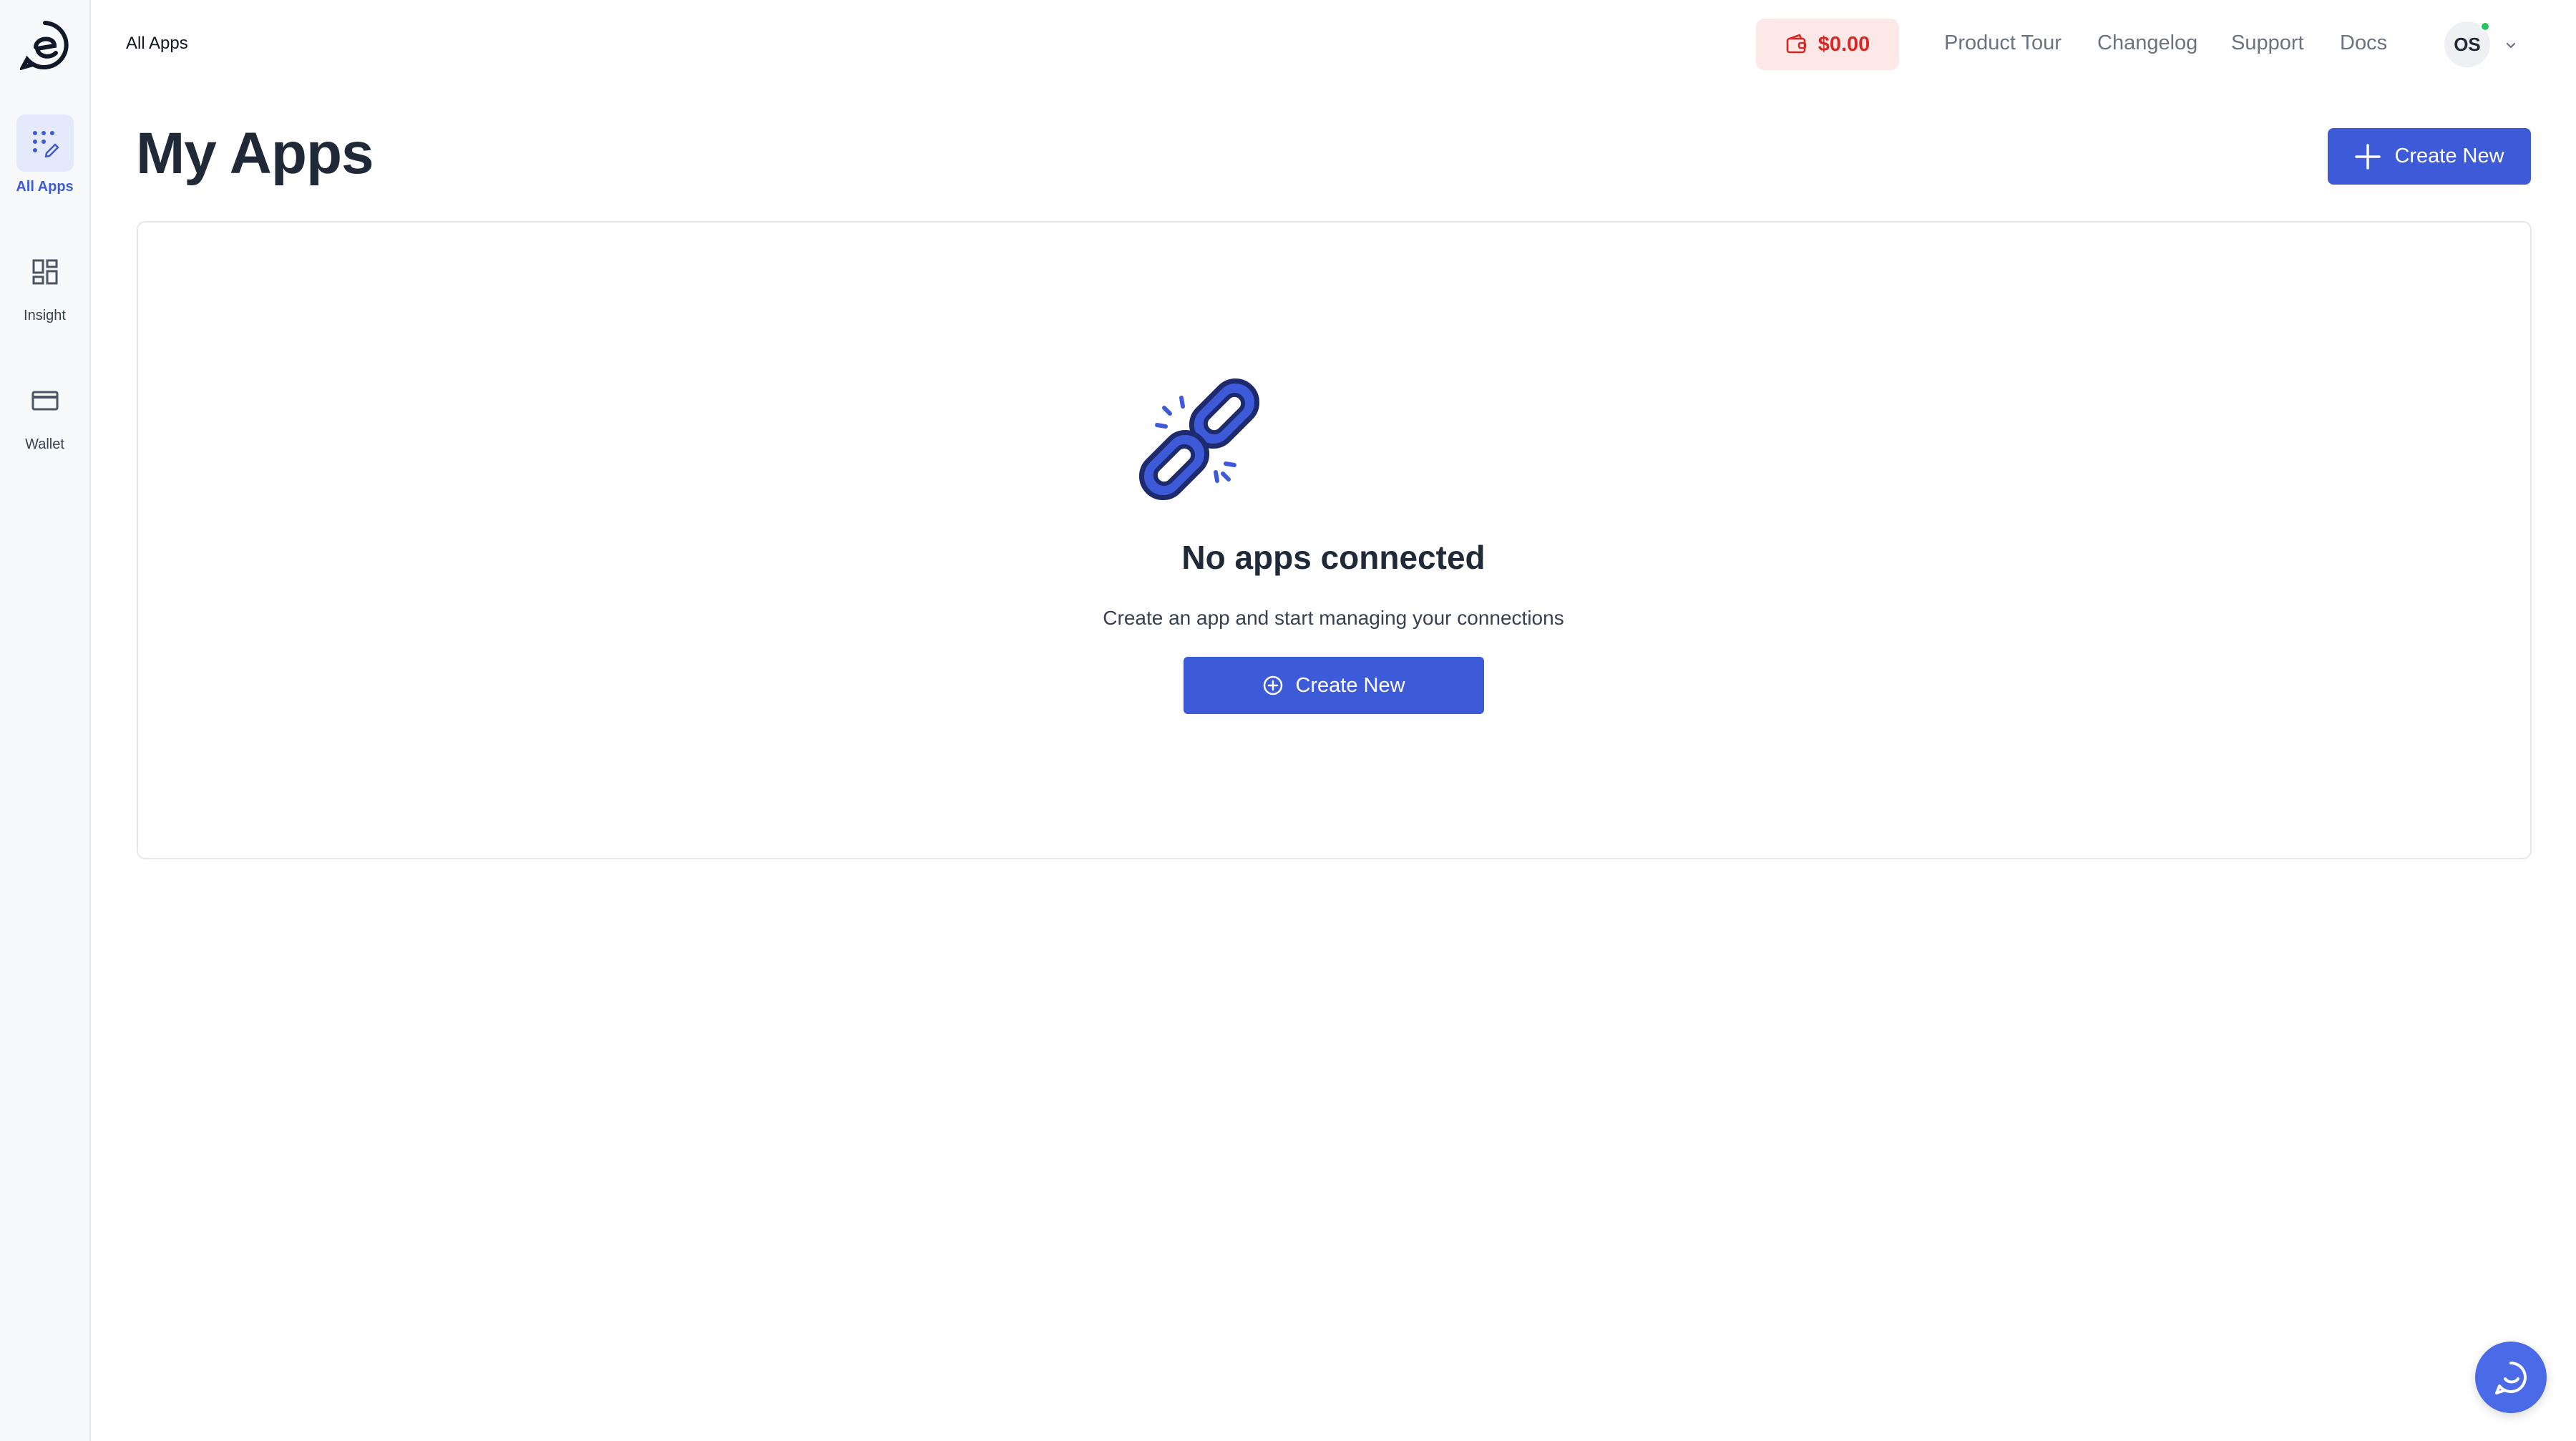  What do you see at coordinates (45, 316) in the screenshot?
I see `sidebar-item-label: Insight` at bounding box center [45, 316].